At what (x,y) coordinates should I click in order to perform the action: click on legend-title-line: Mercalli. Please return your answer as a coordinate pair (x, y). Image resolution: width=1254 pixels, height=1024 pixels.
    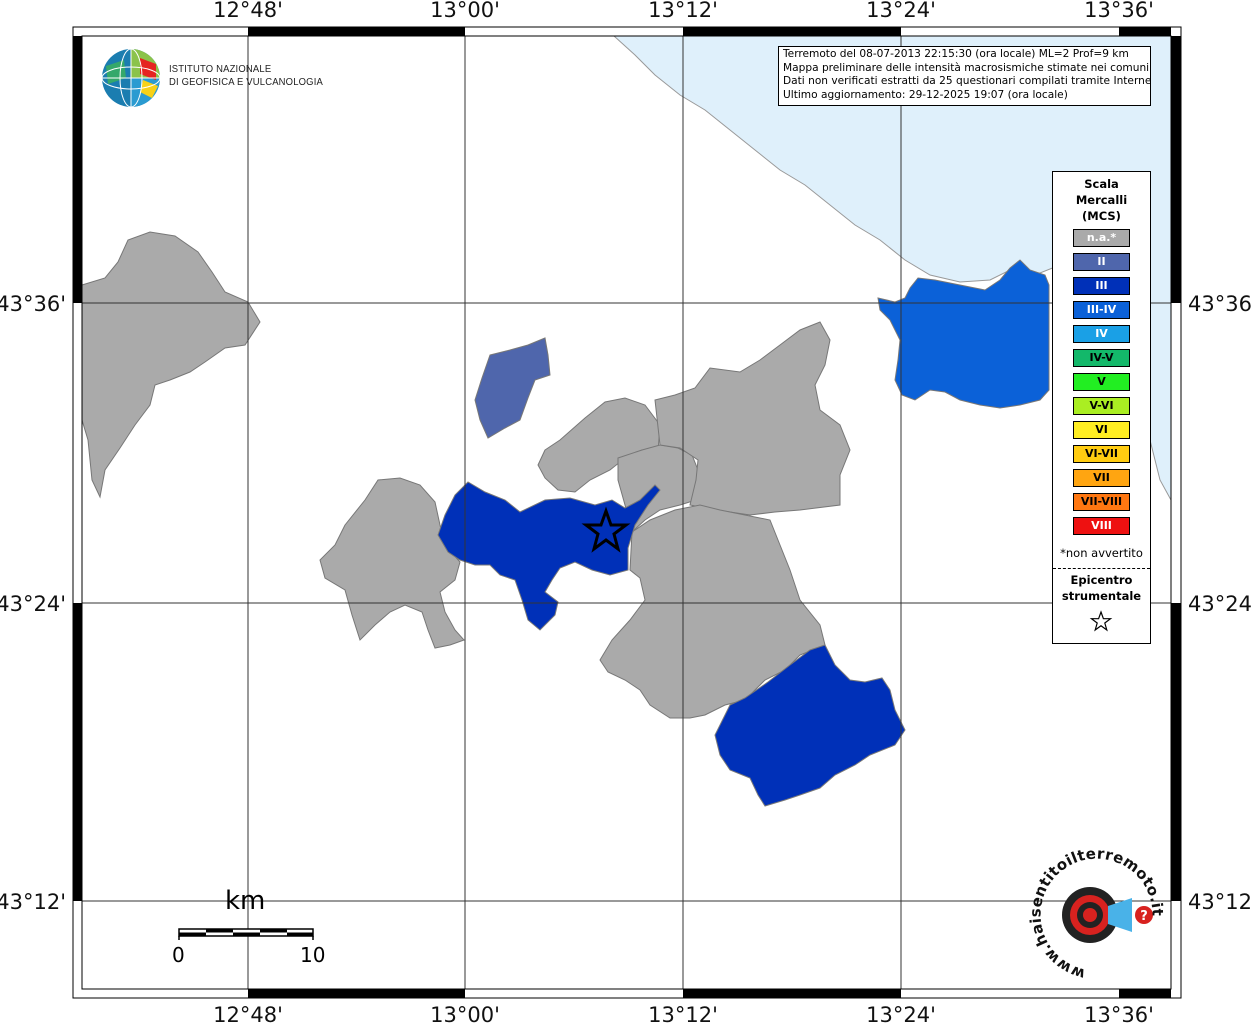
    Looking at the image, I should click on (1101, 200).